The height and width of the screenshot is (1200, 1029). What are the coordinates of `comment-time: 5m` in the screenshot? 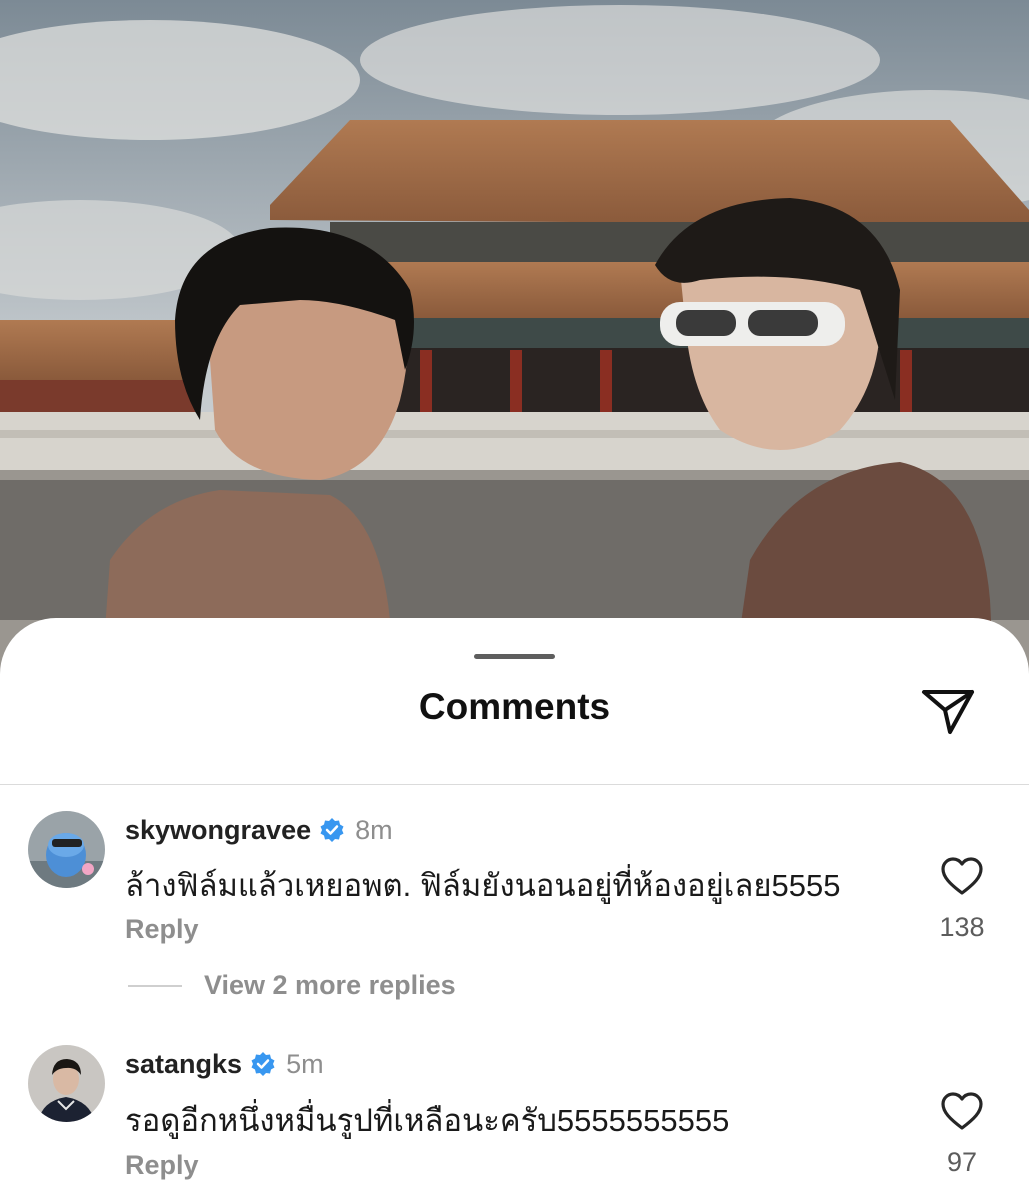 It's located at (305, 1063).